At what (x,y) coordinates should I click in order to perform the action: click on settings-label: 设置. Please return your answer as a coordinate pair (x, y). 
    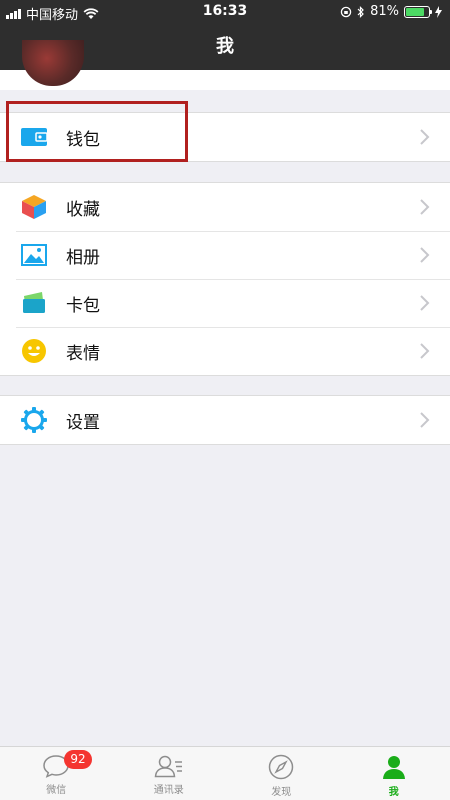
    Looking at the image, I should click on (83, 422).